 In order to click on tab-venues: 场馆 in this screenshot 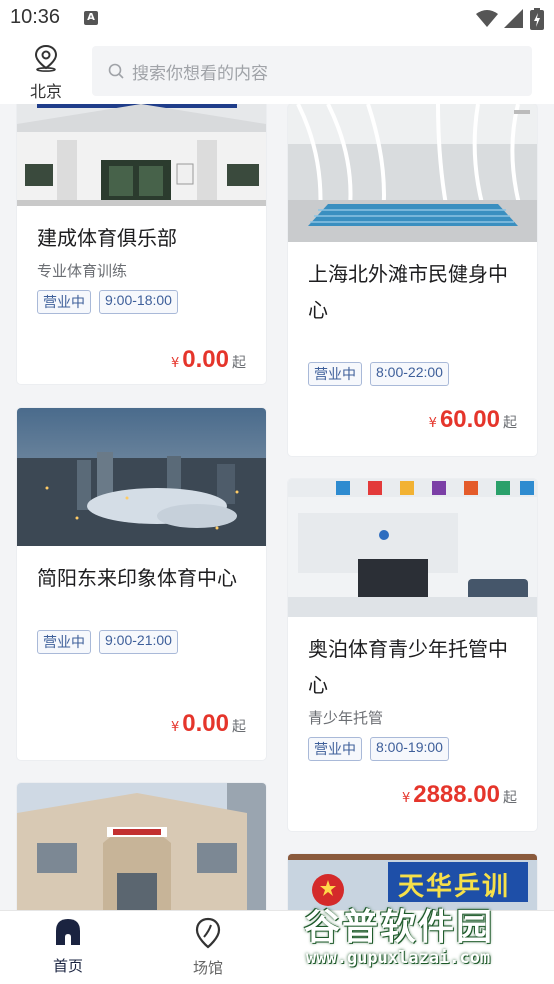, I will do `click(208, 947)`.